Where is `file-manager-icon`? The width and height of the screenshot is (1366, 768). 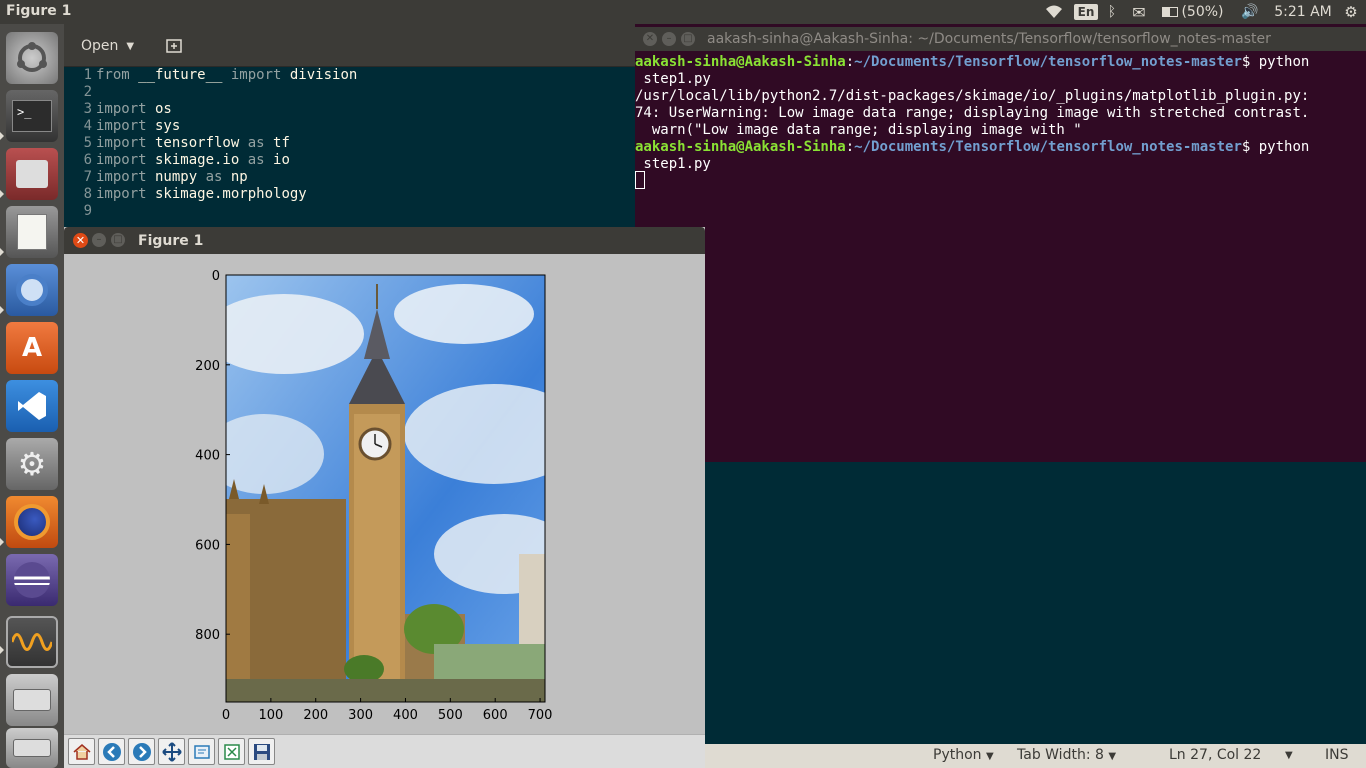
file-manager-icon is located at coordinates (32, 174).